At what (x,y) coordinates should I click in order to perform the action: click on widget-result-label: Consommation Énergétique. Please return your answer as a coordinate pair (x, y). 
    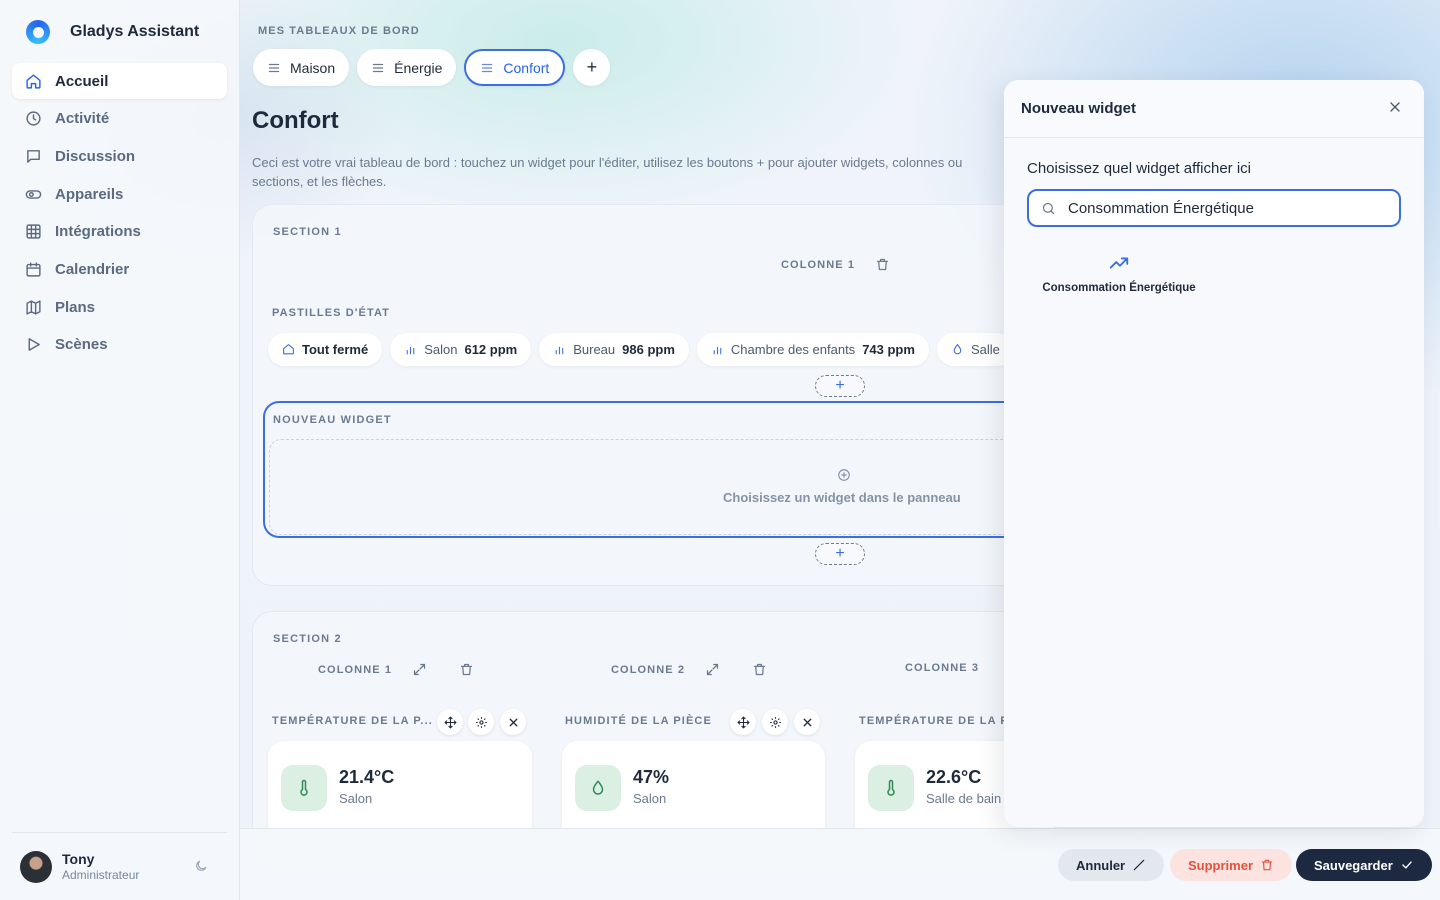
    Looking at the image, I should click on (1119, 288).